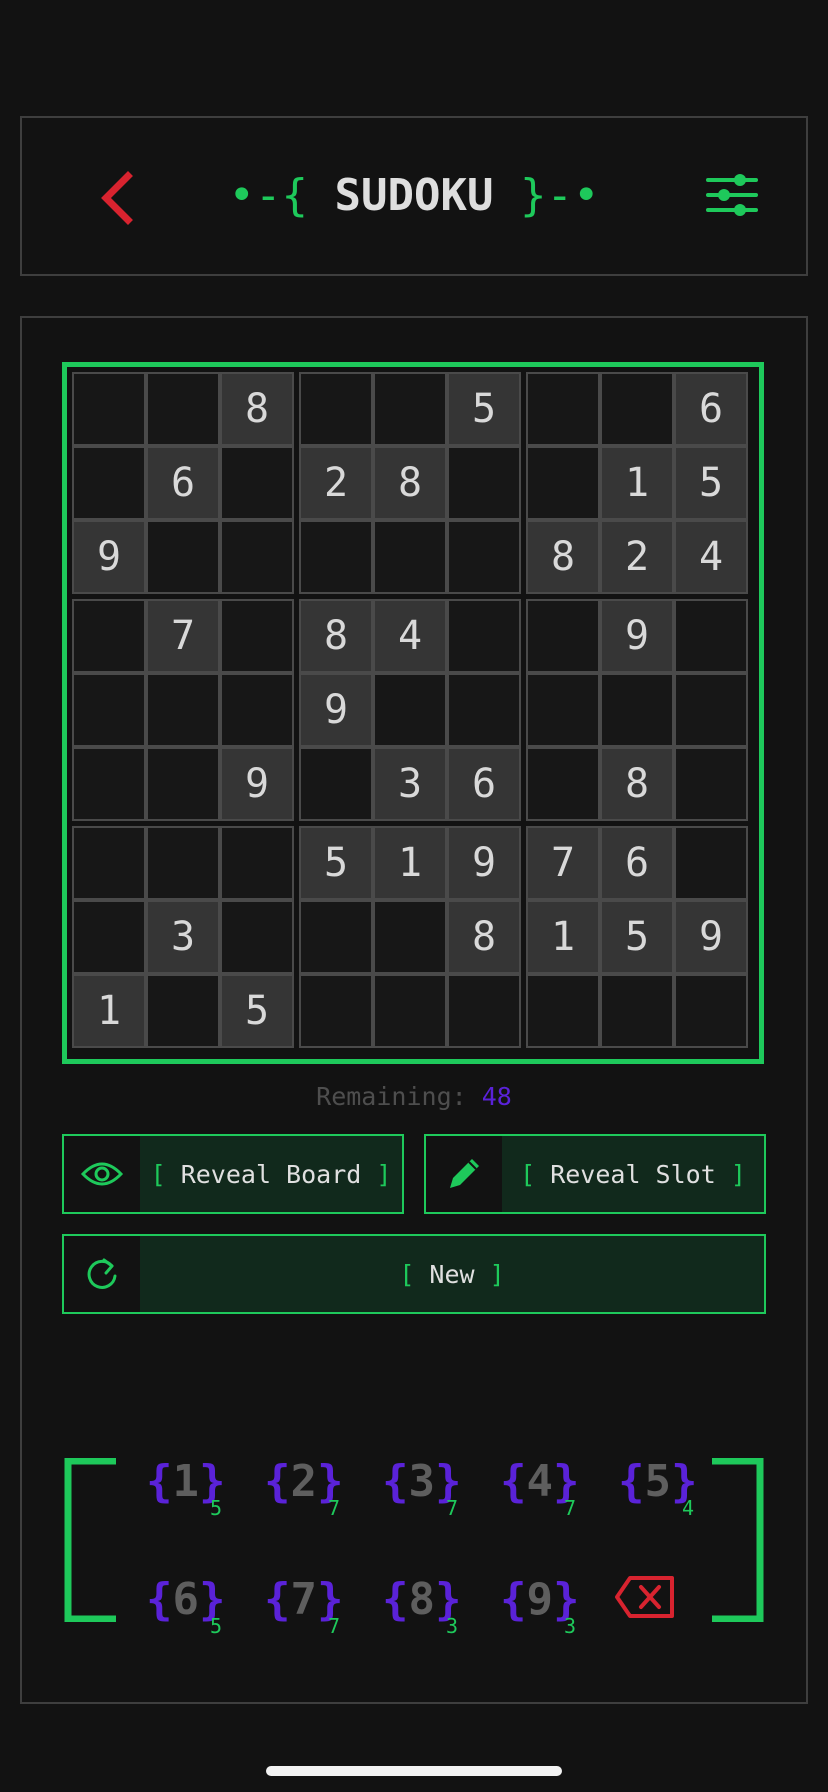  I want to click on remaining-counter: Remaining: 48, so click(414, 1096).